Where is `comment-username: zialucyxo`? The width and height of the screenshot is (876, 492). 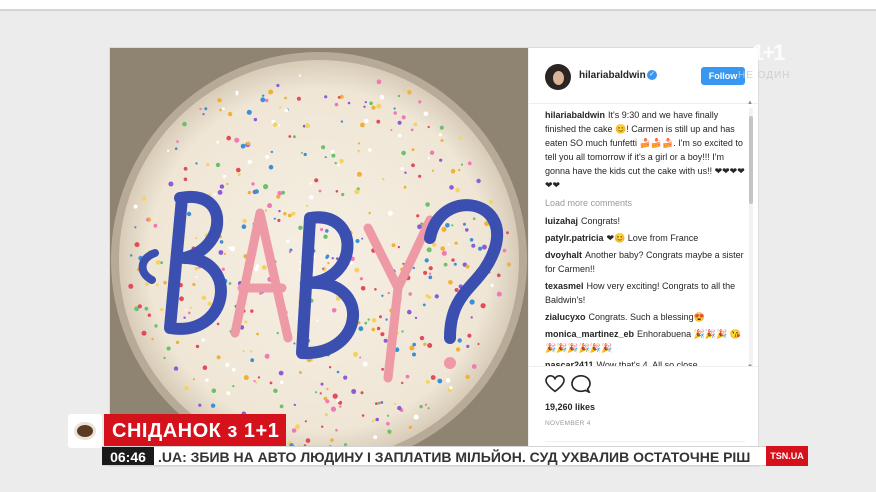 comment-username: zialucyxo is located at coordinates (565, 317).